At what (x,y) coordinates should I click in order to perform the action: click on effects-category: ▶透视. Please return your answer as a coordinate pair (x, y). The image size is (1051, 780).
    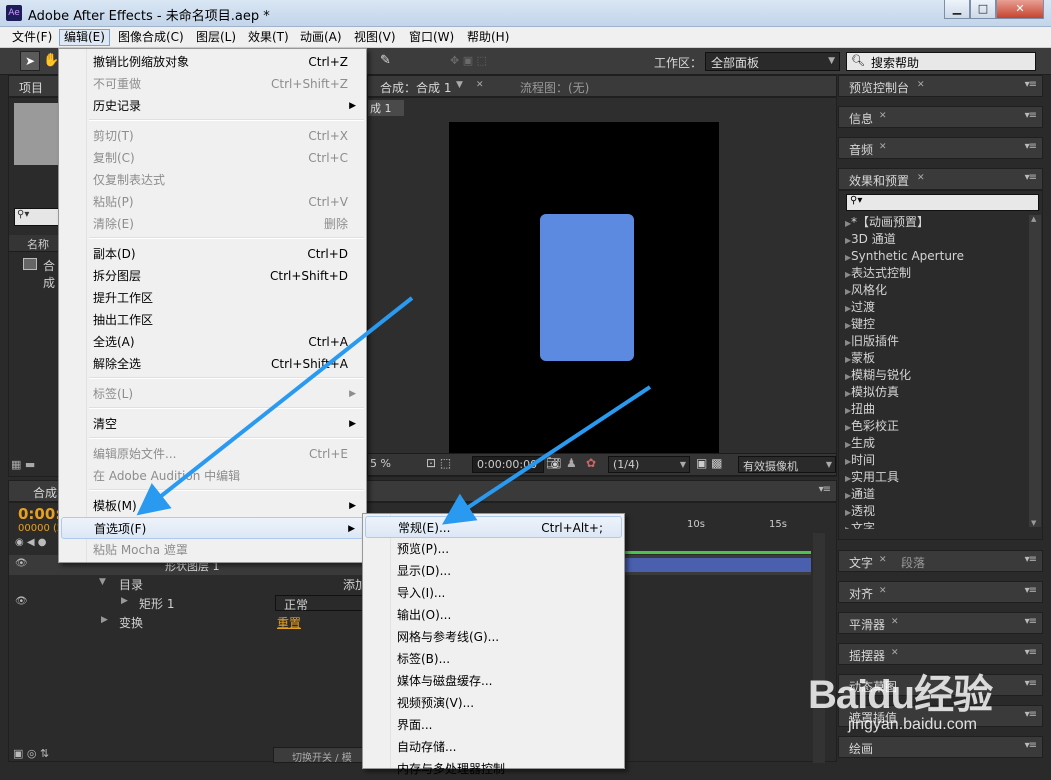
    Looking at the image, I should click on (934, 511).